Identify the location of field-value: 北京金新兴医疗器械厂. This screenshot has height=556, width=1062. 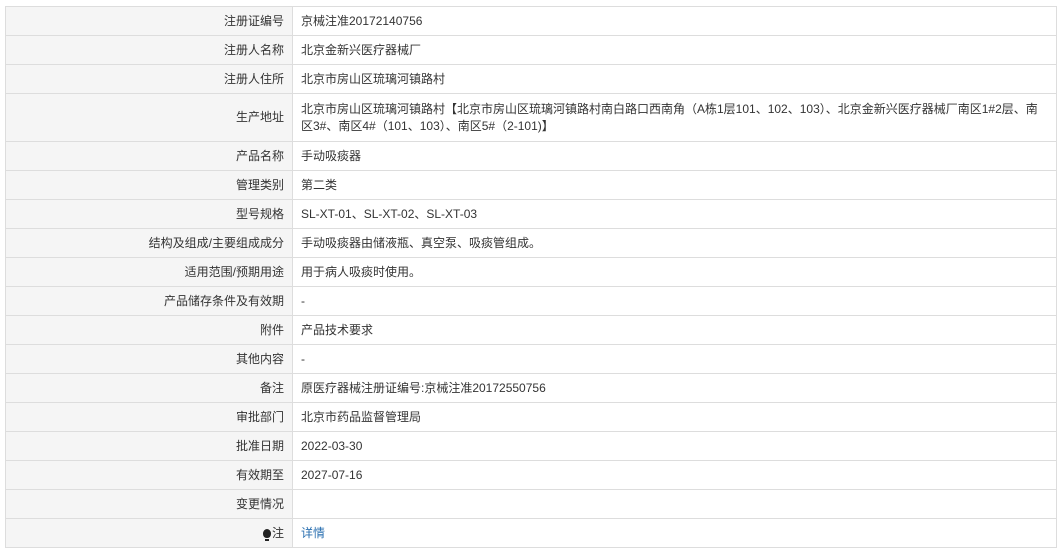
(674, 50).